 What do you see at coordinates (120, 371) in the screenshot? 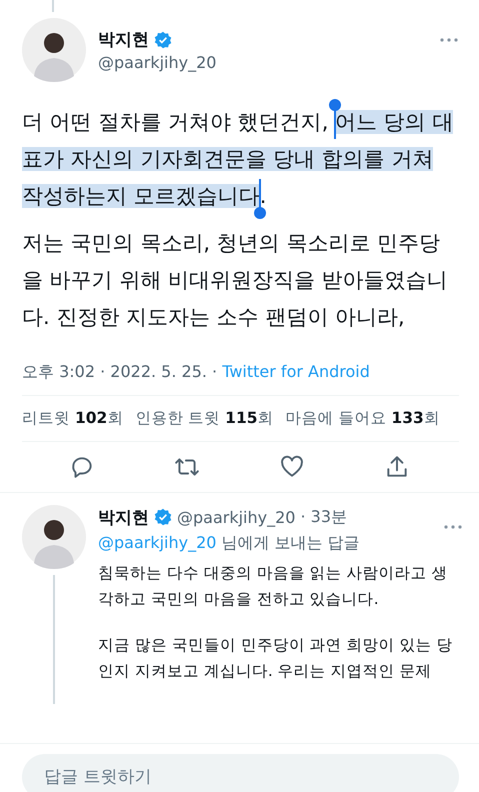
I see `tweet-timestamp: 오후 3:02 · 2022. 5. 25. ·` at bounding box center [120, 371].